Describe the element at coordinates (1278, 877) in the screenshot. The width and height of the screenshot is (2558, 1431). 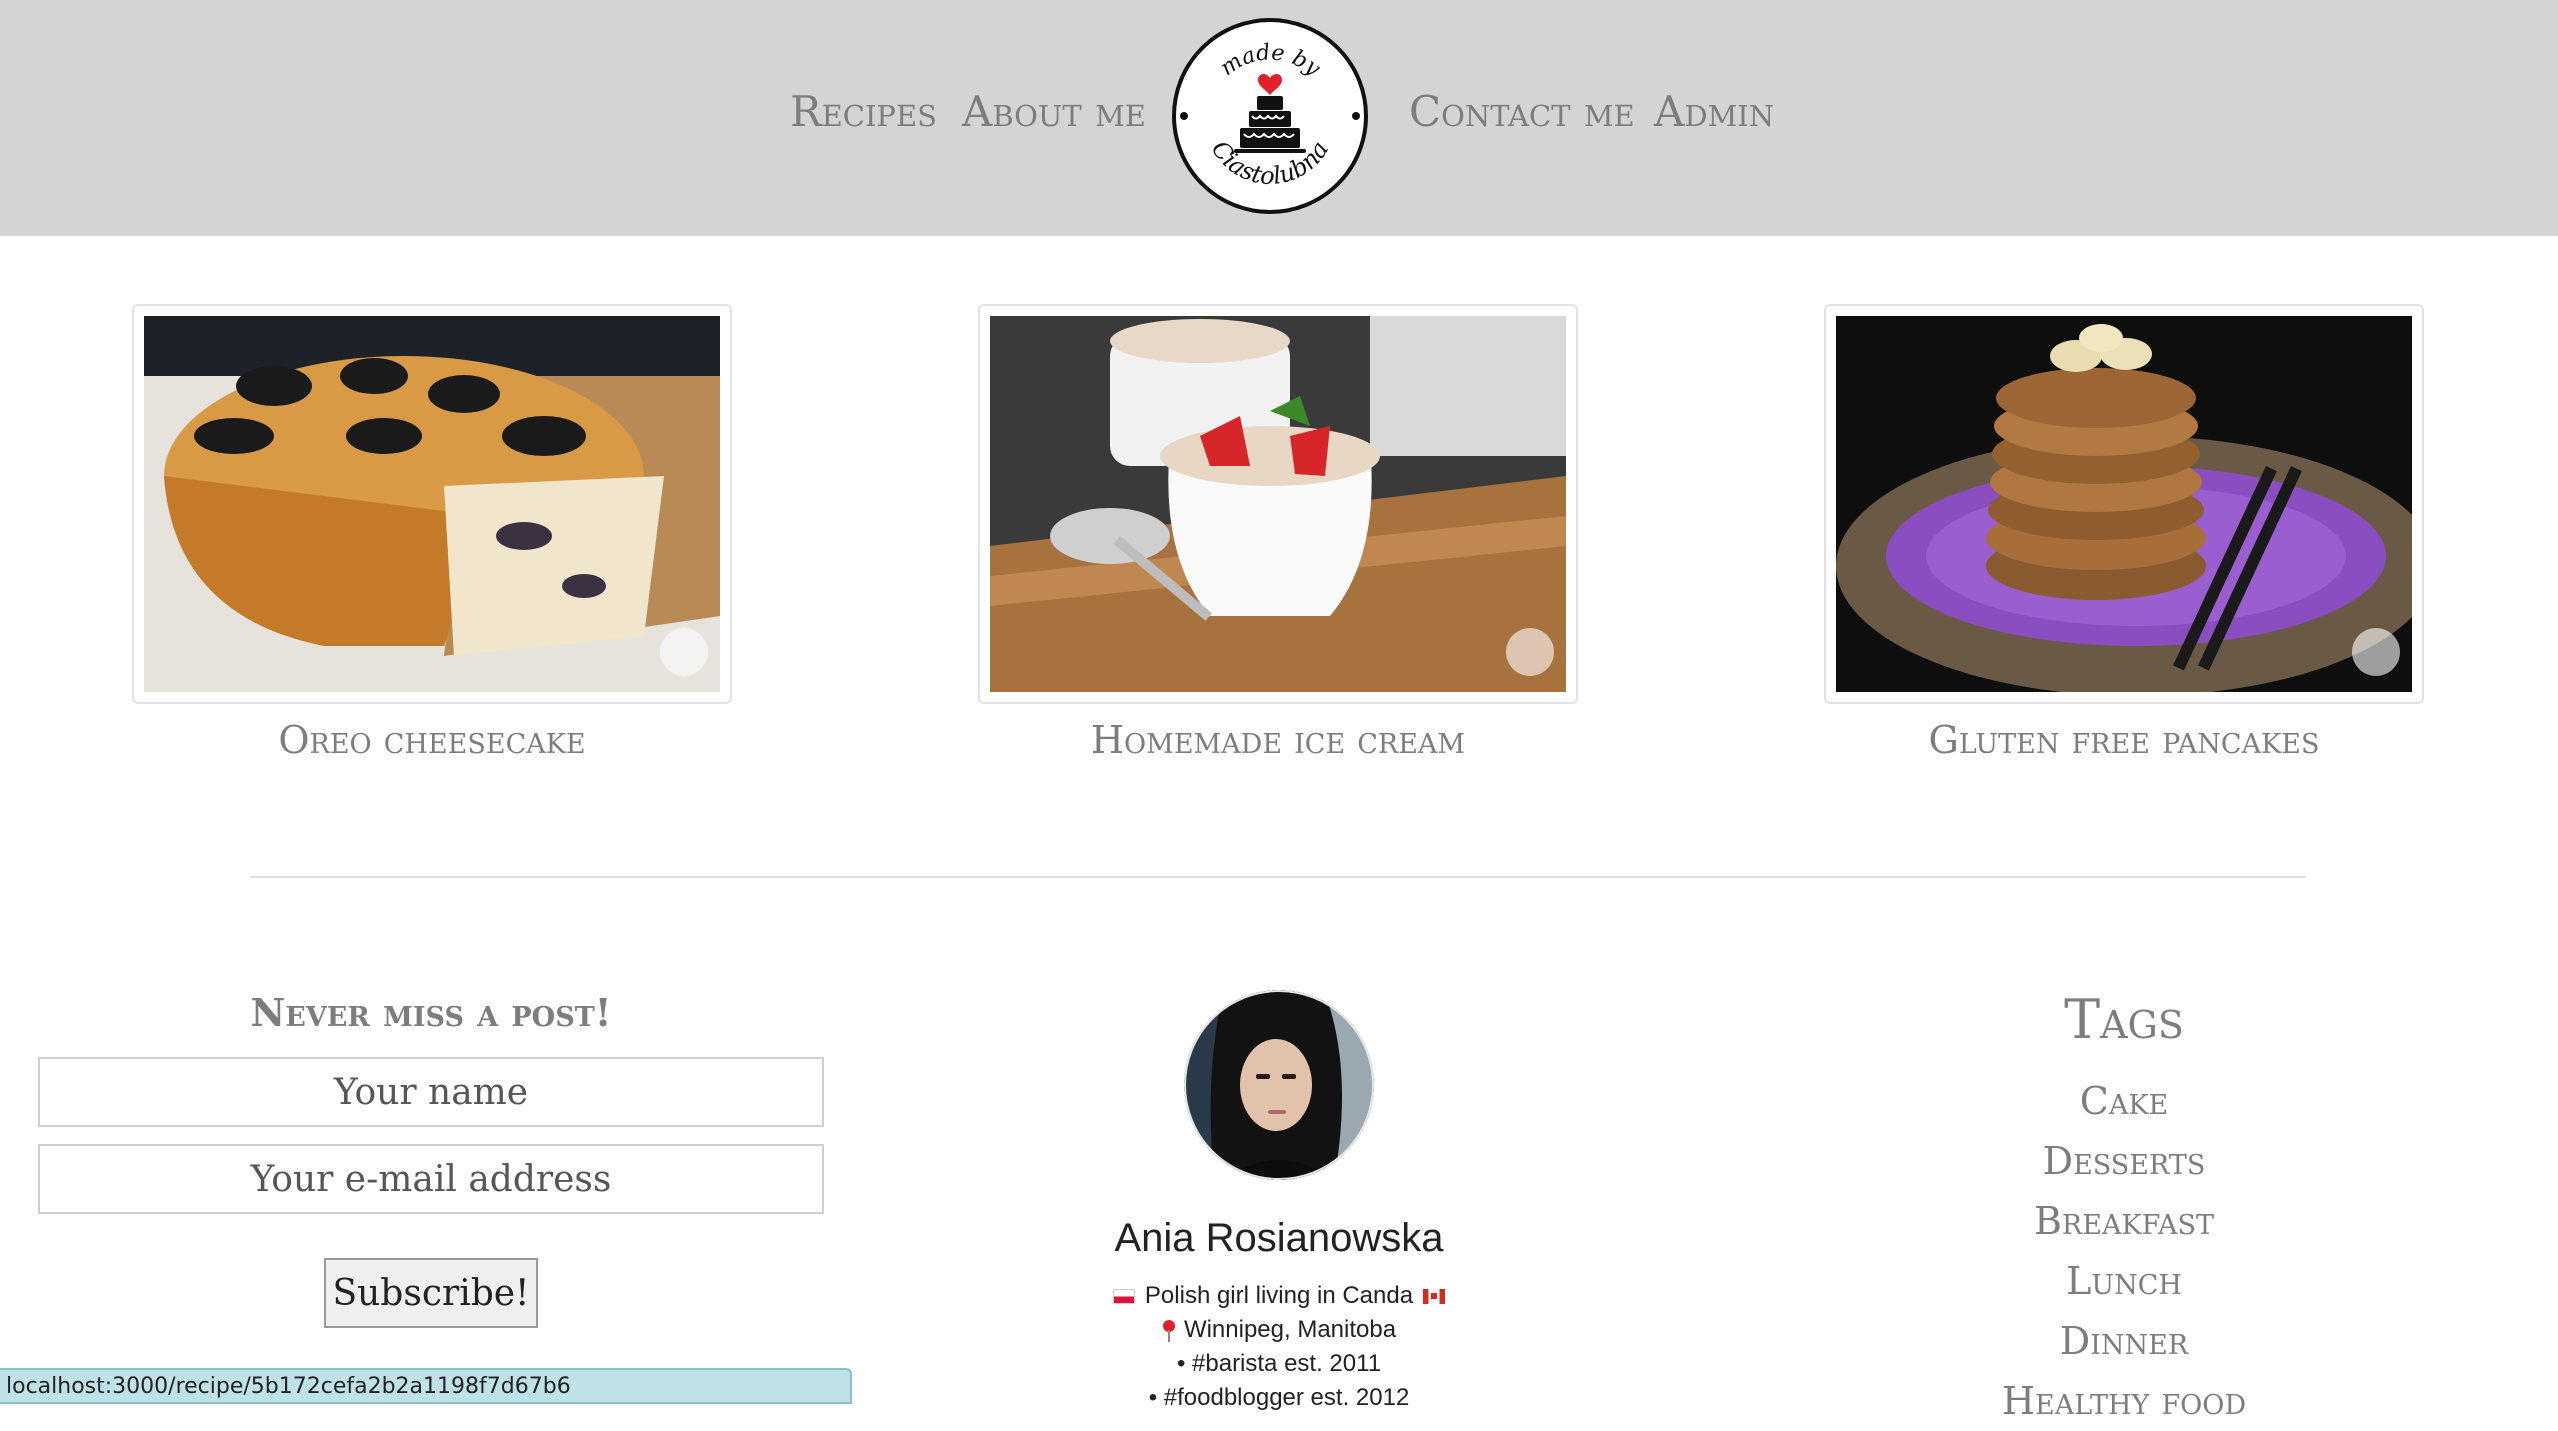
I see `section-divider` at that location.